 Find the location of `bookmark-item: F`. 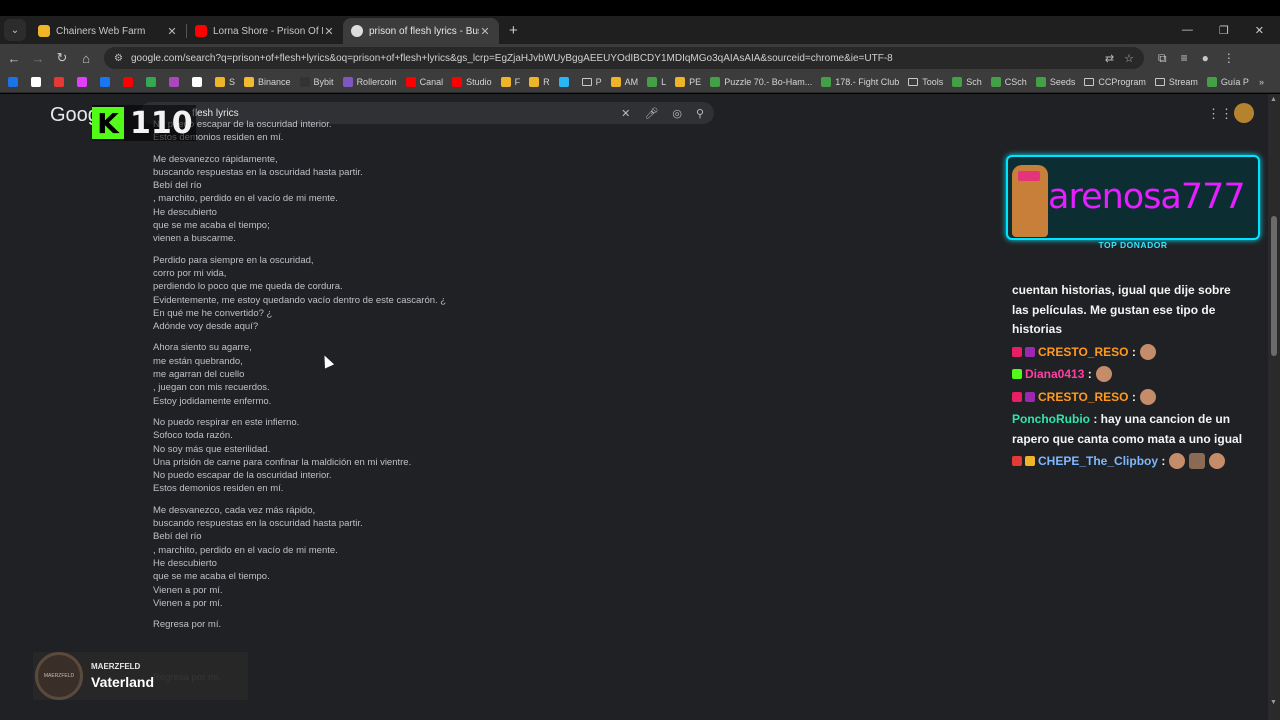

bookmark-item: F is located at coordinates (510, 82).